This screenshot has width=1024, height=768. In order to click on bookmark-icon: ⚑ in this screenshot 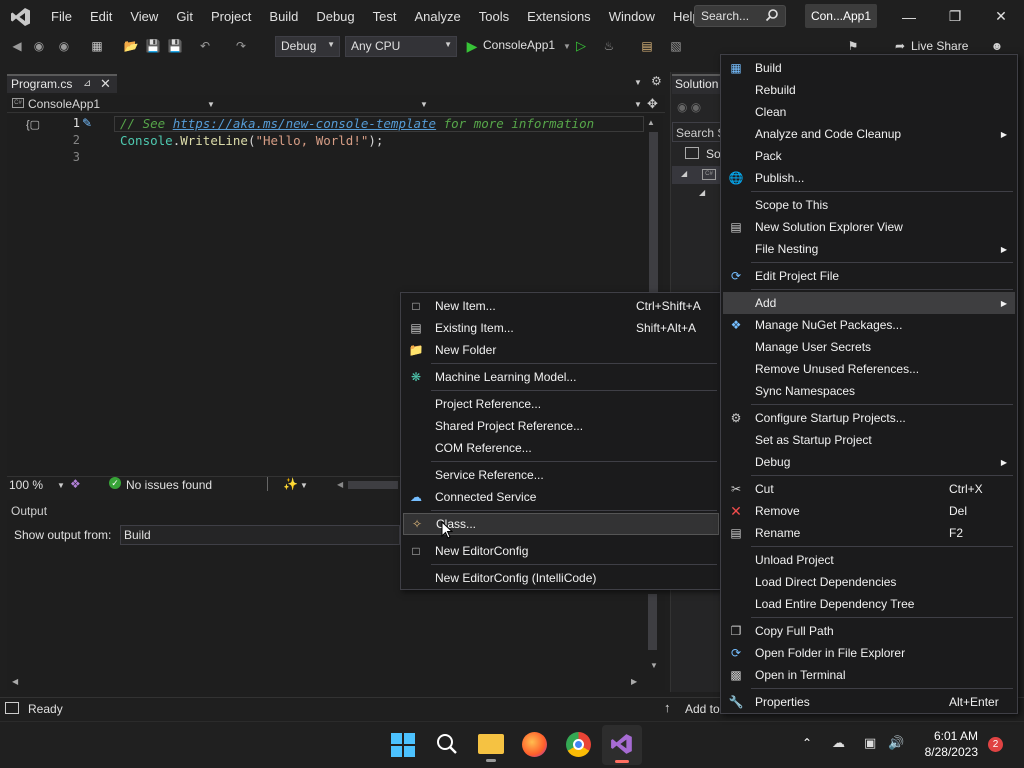, I will do `click(853, 46)`.